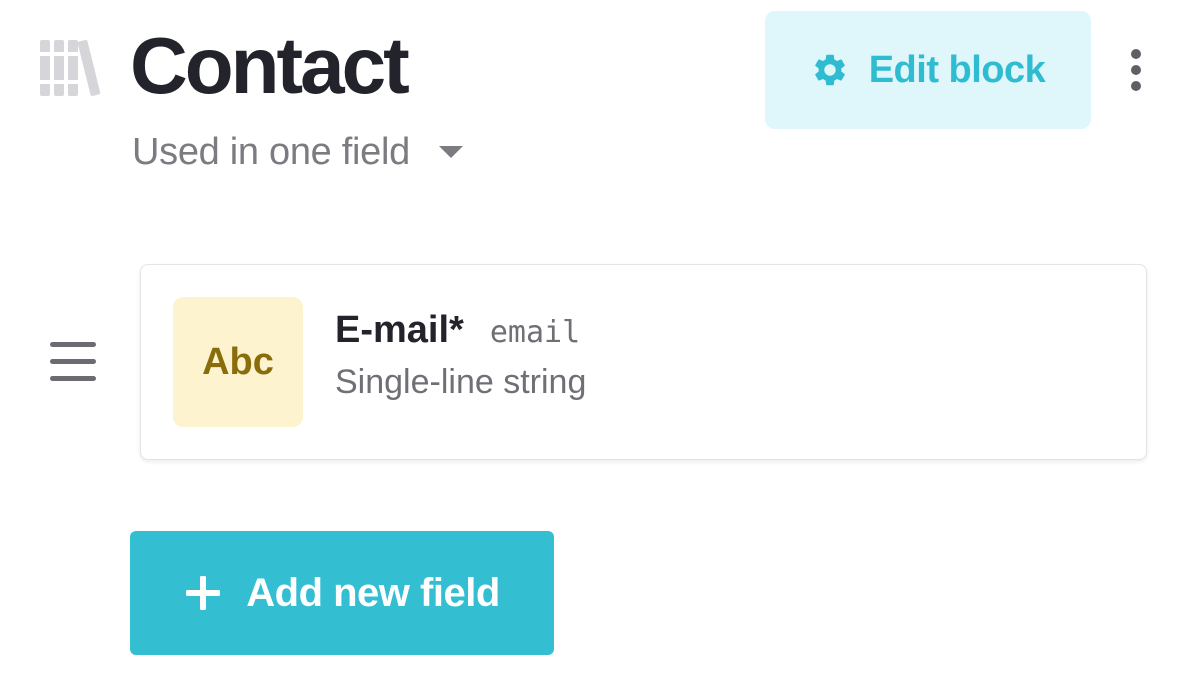 The width and height of the screenshot is (1200, 692). I want to click on field-api-key: email, so click(535, 332).